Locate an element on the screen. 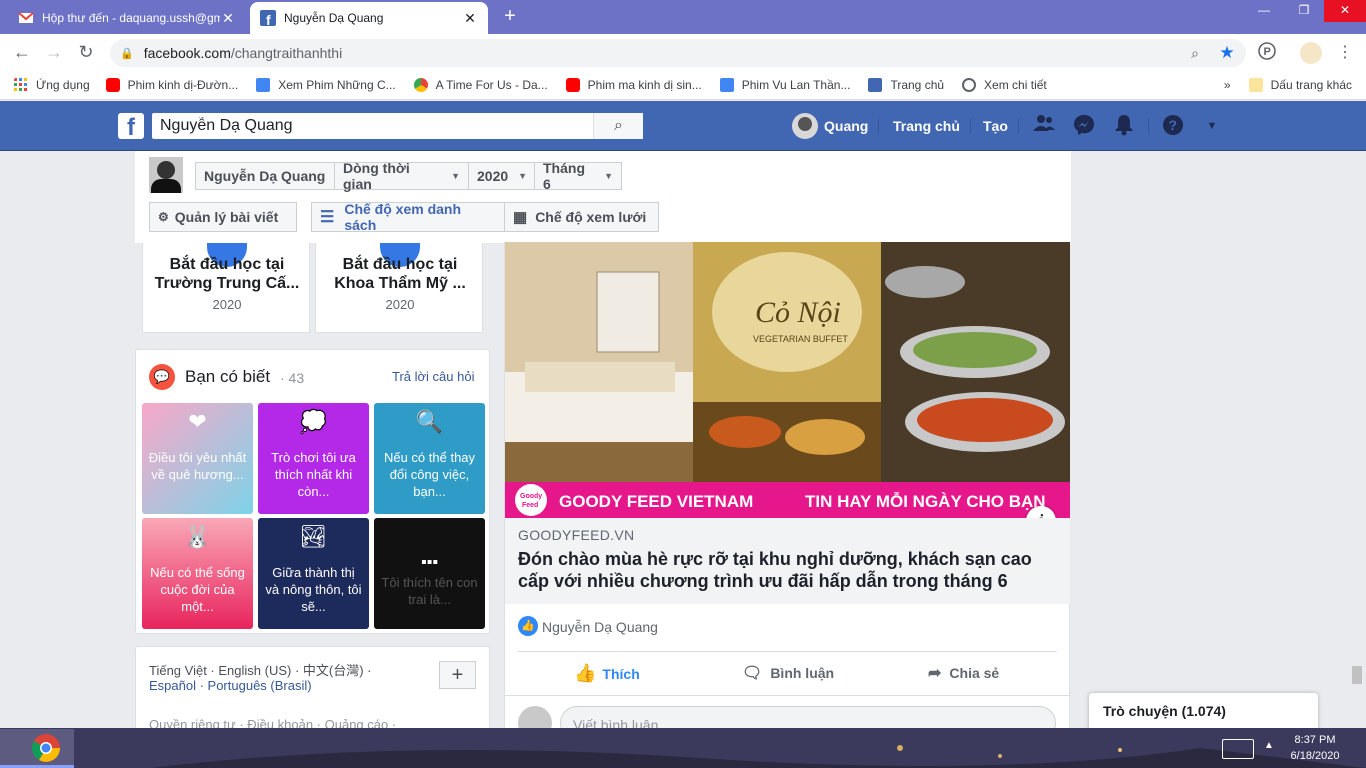 Image resolution: width=1366 pixels, height=768 pixels. pinterest-icon: P is located at coordinates (1267, 53).